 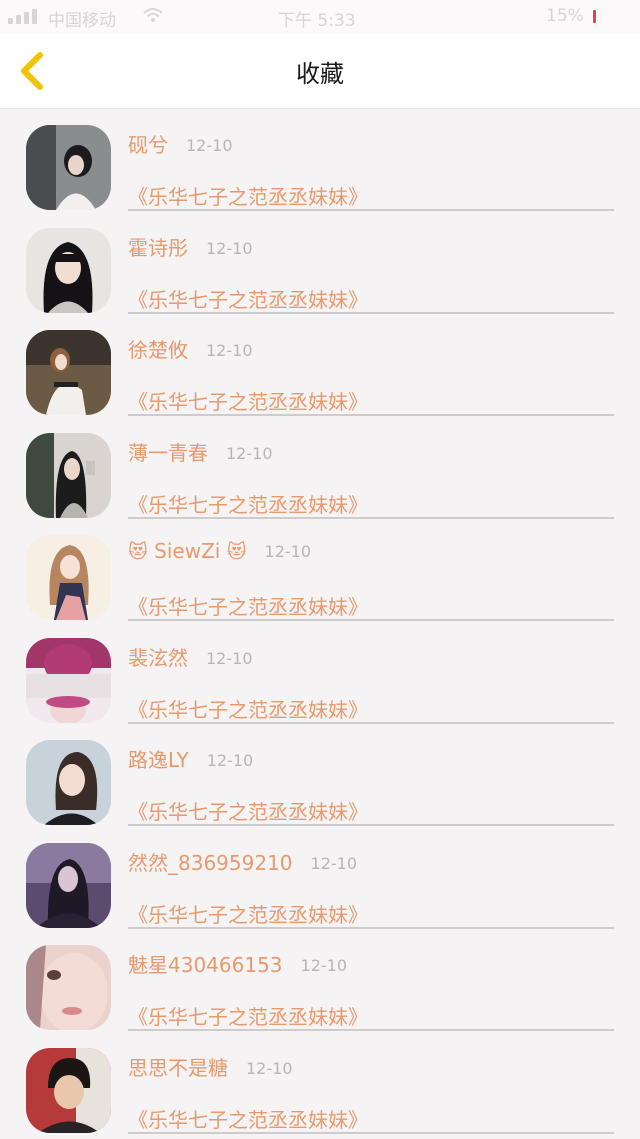 I want to click on wifi-icon, so click(x=153, y=17).